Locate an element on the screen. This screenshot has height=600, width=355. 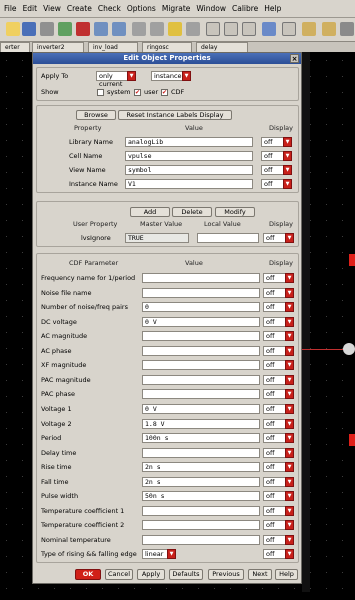
close-icon: × is located at coordinates (294, 58).